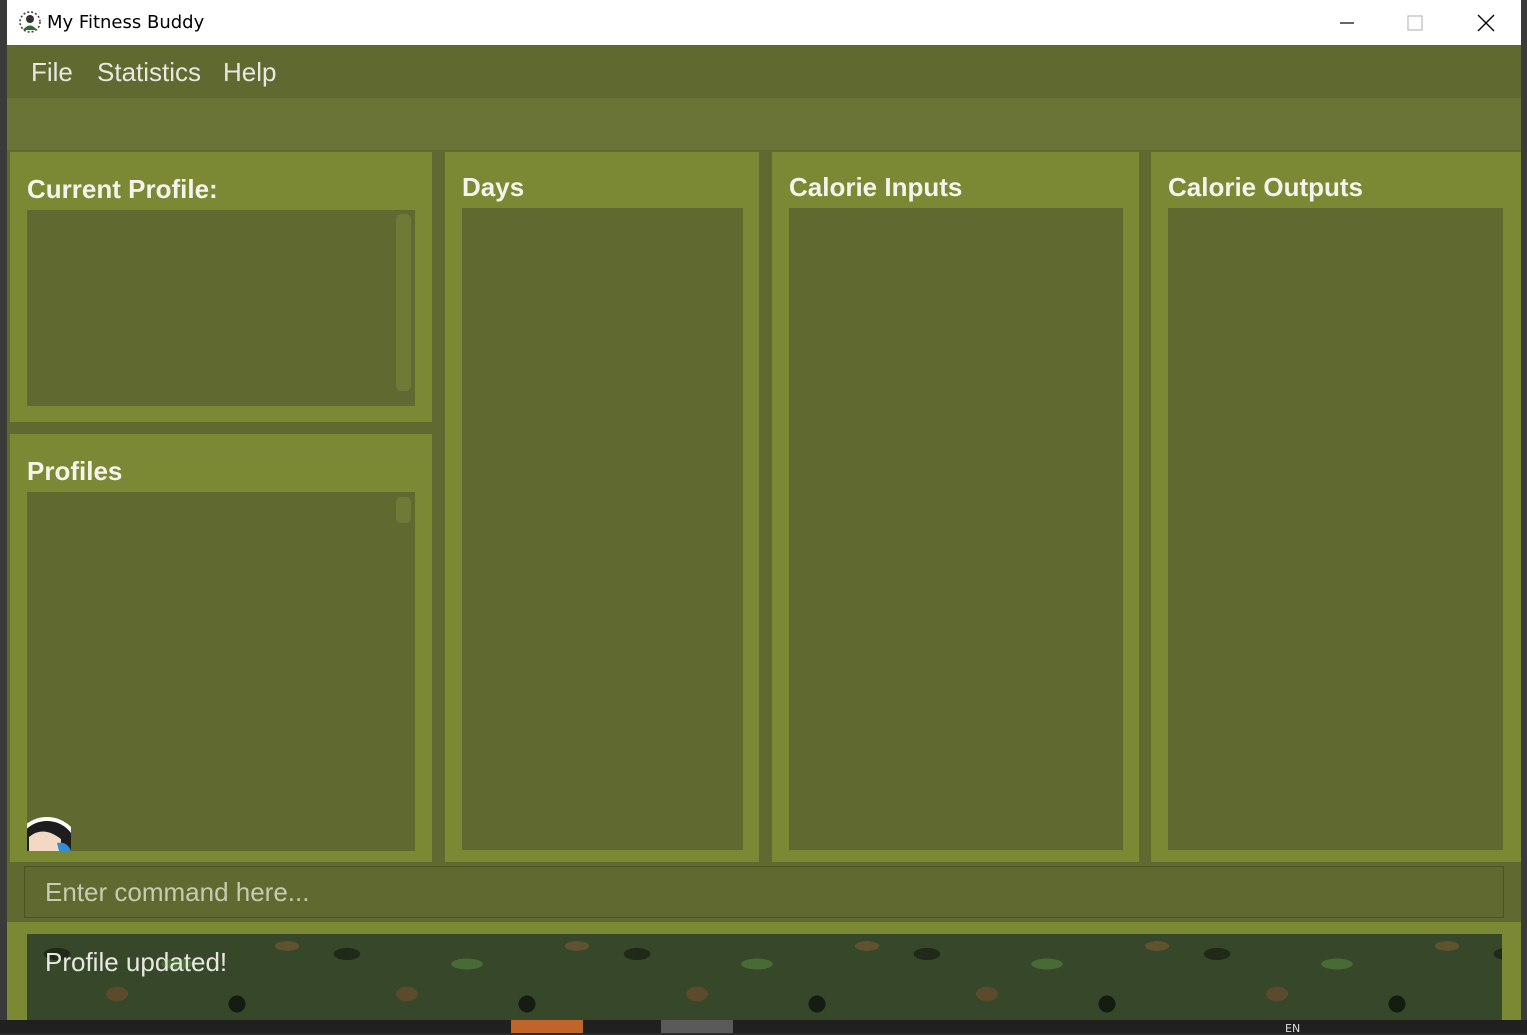 The image size is (1527, 1035). What do you see at coordinates (30, 22) in the screenshot?
I see `app-logo-icon` at bounding box center [30, 22].